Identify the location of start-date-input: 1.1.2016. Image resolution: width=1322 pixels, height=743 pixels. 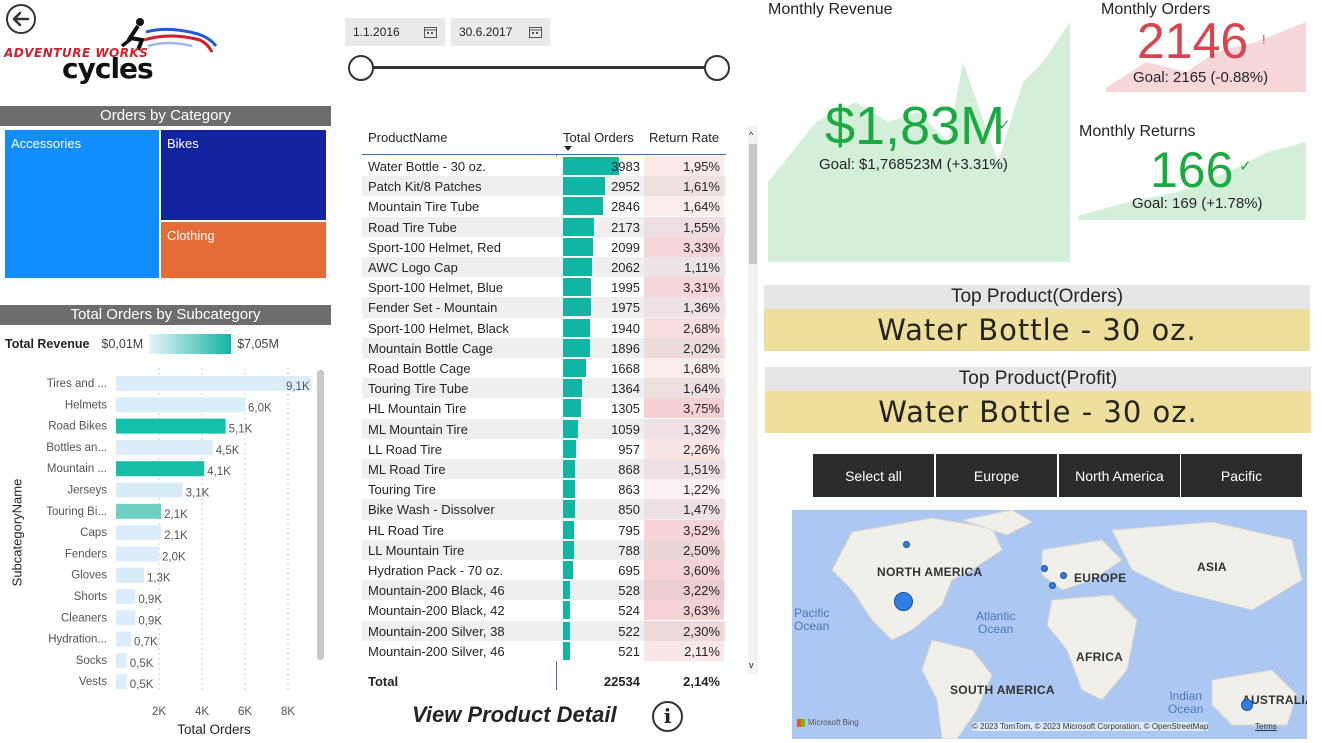
(395, 32).